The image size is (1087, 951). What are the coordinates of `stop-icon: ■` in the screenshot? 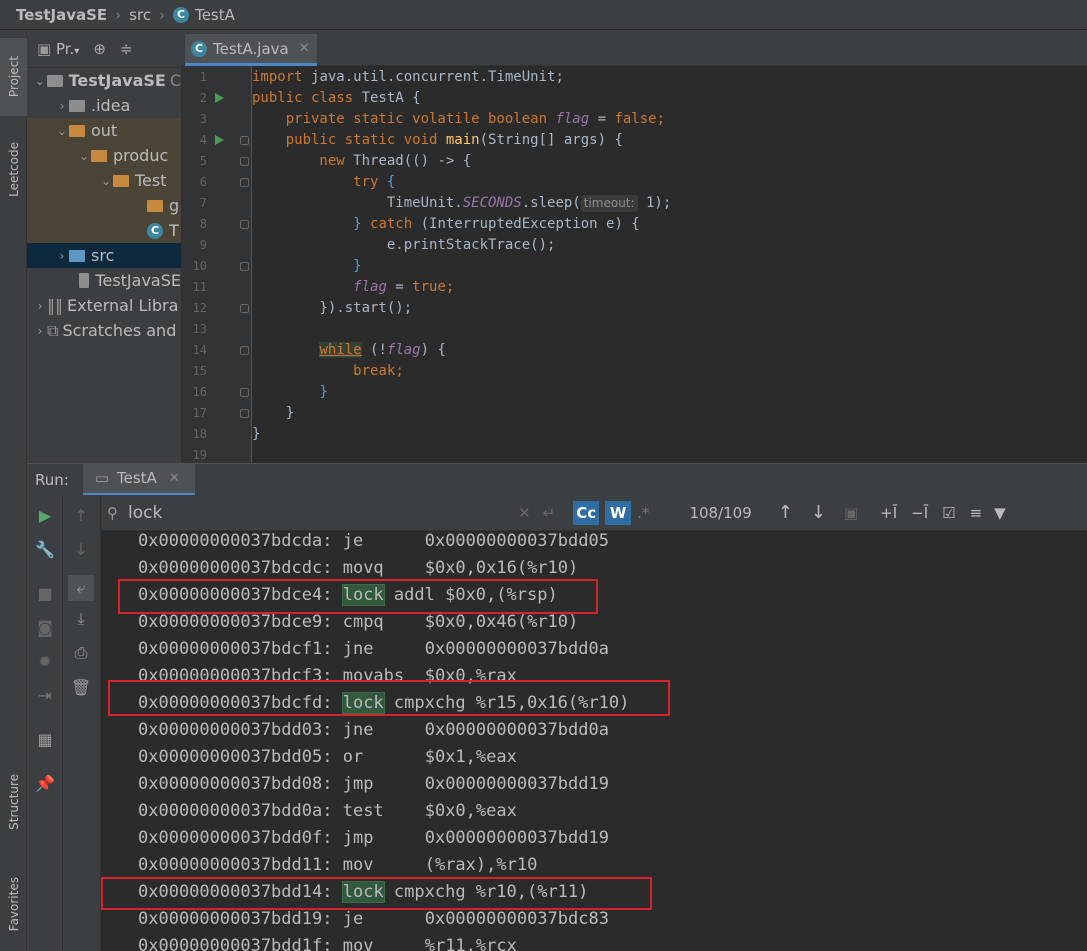 It's located at (45, 593).